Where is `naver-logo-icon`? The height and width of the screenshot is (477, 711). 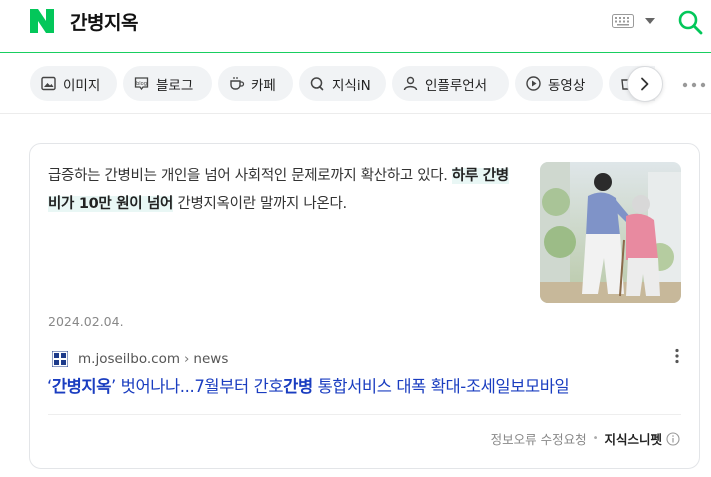
naver-logo-icon is located at coordinates (42, 21).